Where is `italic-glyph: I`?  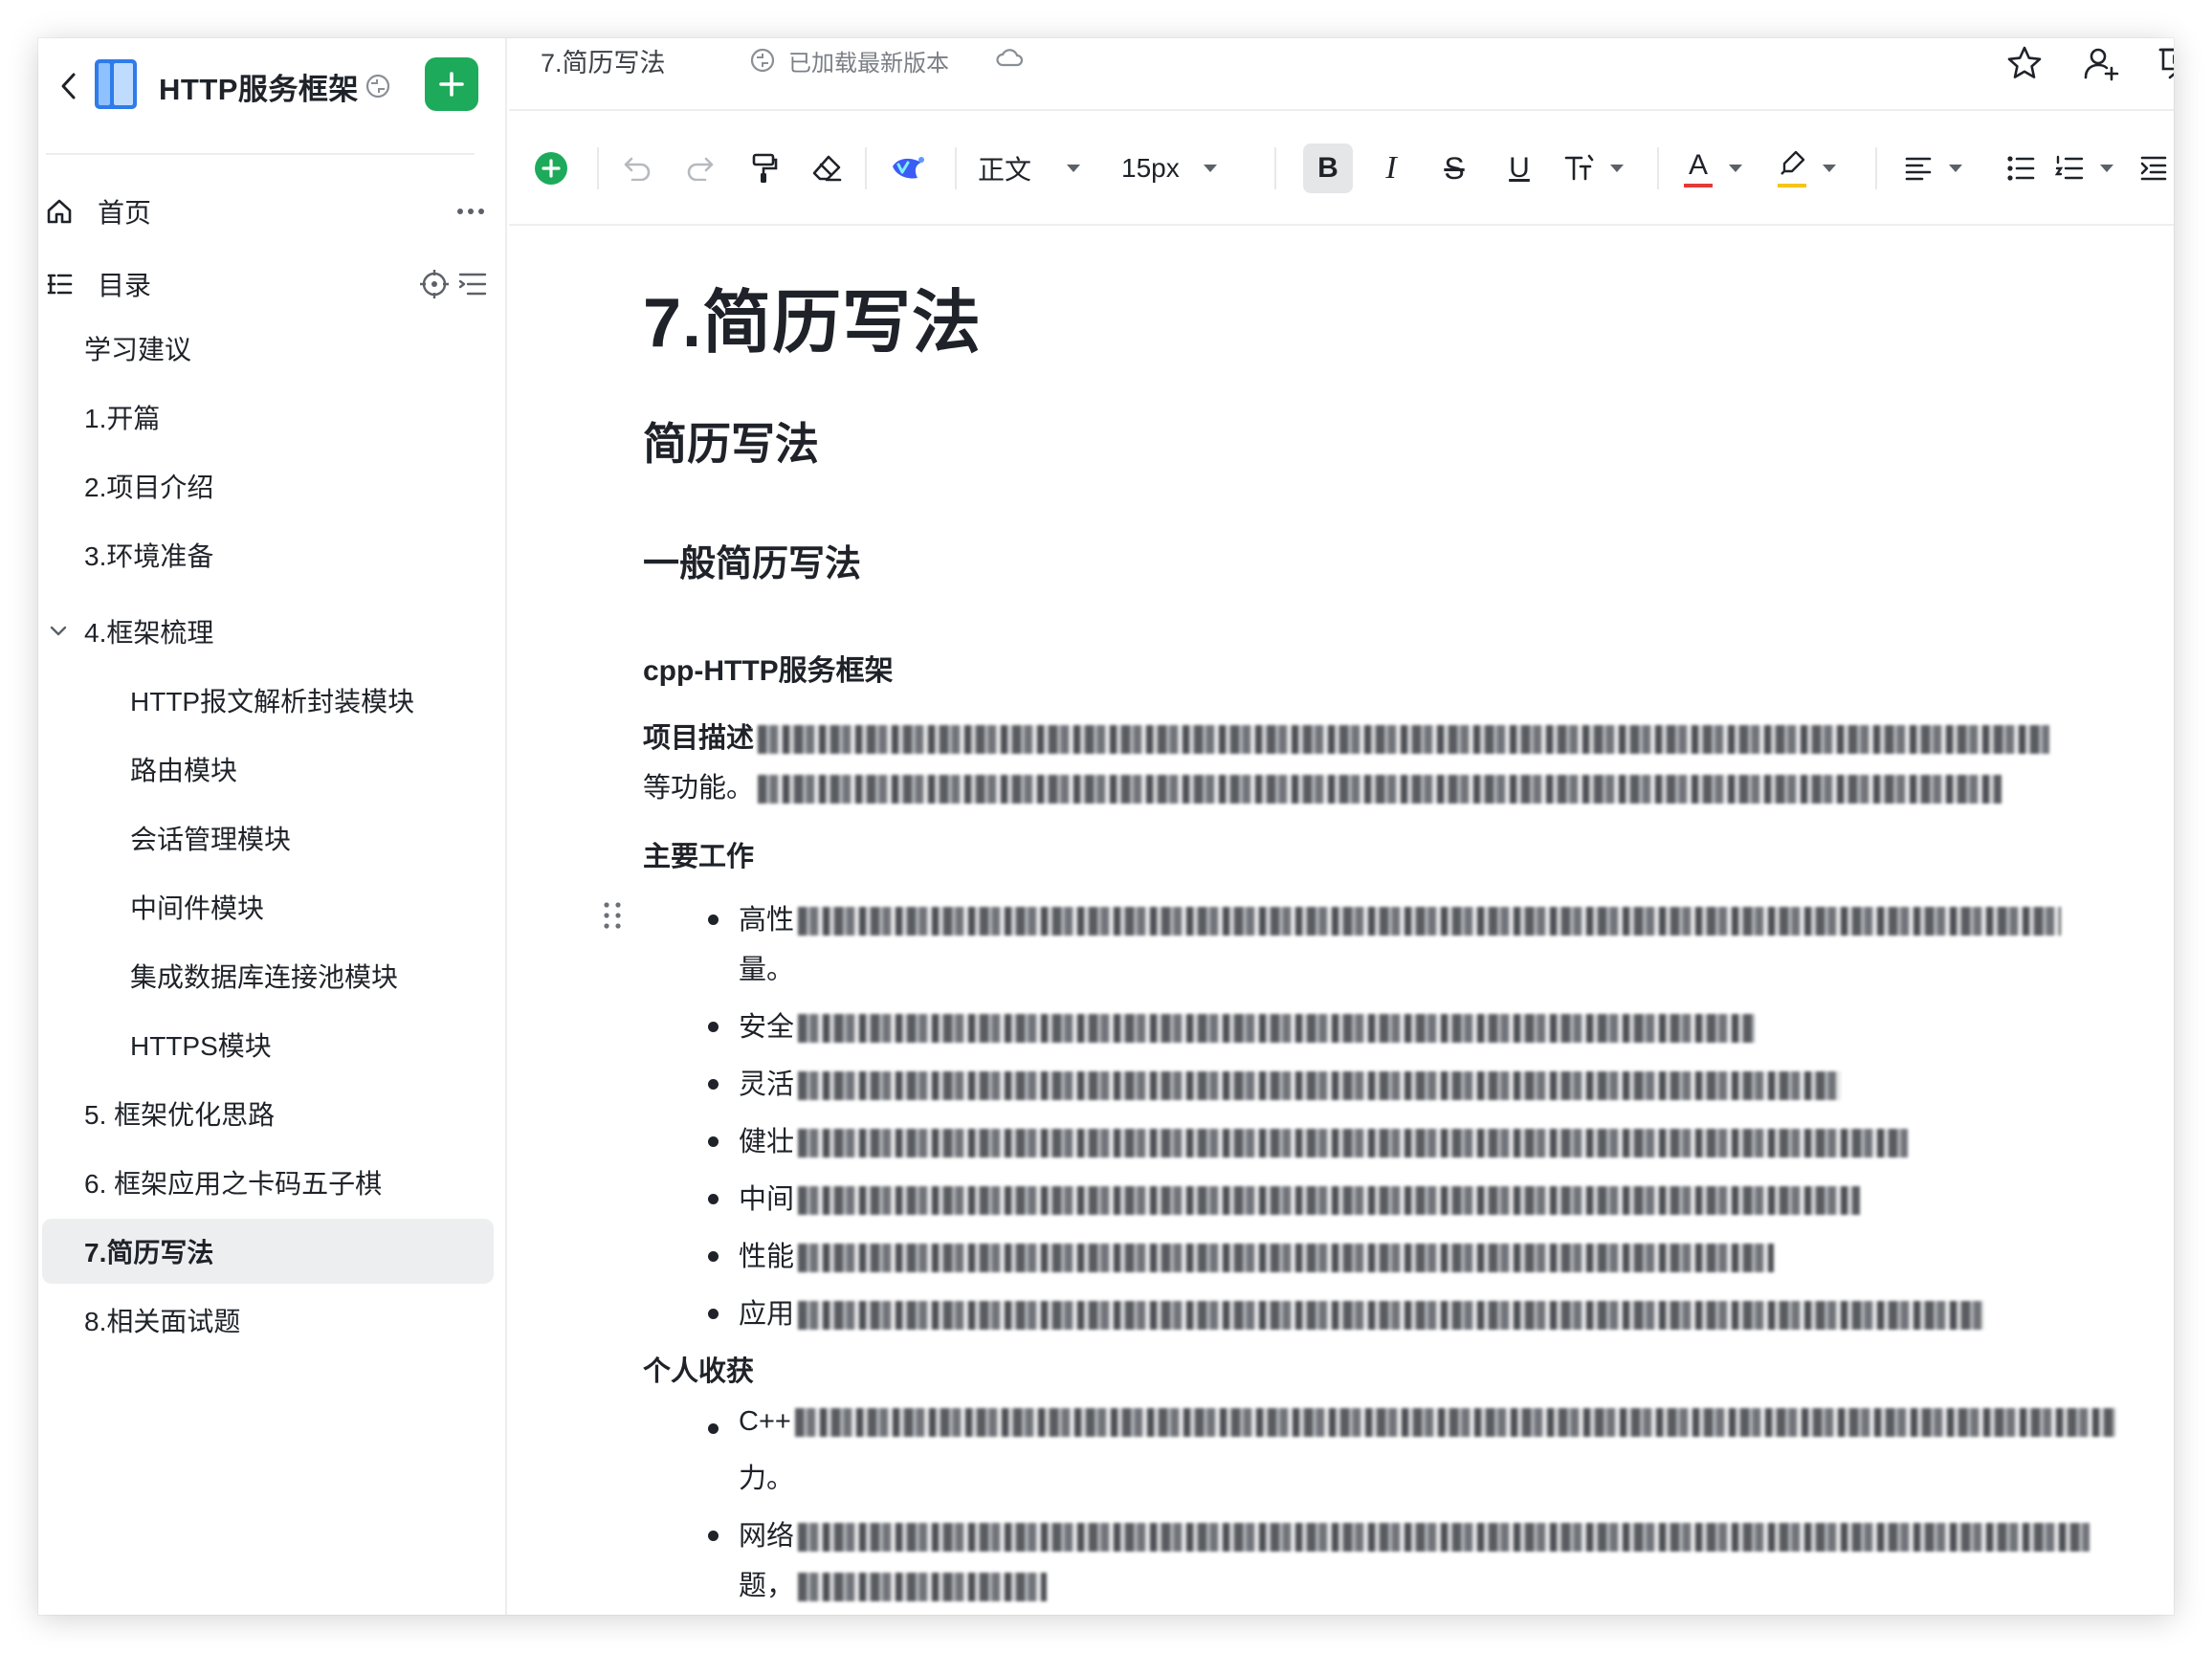 italic-glyph: I is located at coordinates (1391, 168).